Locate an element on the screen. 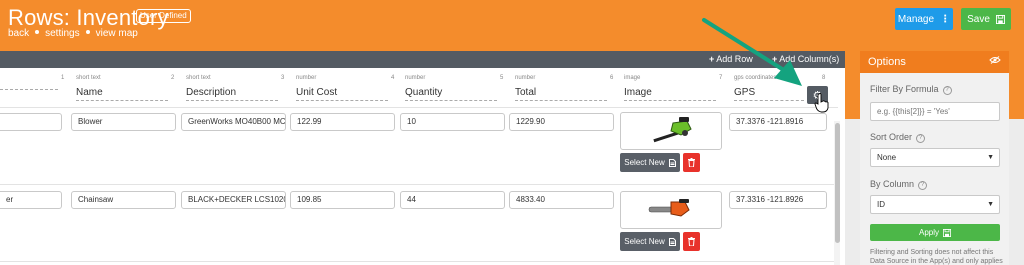 The width and height of the screenshot is (1024, 265). sort-order-label: Sort Order? is located at coordinates (898, 137).